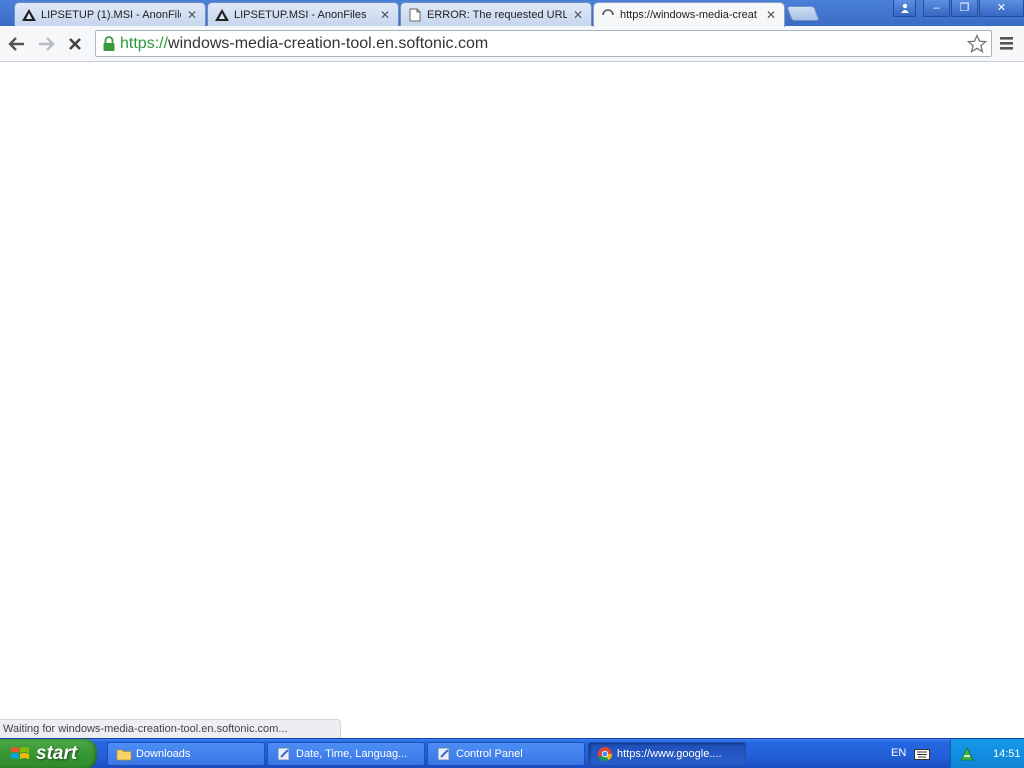  What do you see at coordinates (803, 13) in the screenshot?
I see `new-tab-button` at bounding box center [803, 13].